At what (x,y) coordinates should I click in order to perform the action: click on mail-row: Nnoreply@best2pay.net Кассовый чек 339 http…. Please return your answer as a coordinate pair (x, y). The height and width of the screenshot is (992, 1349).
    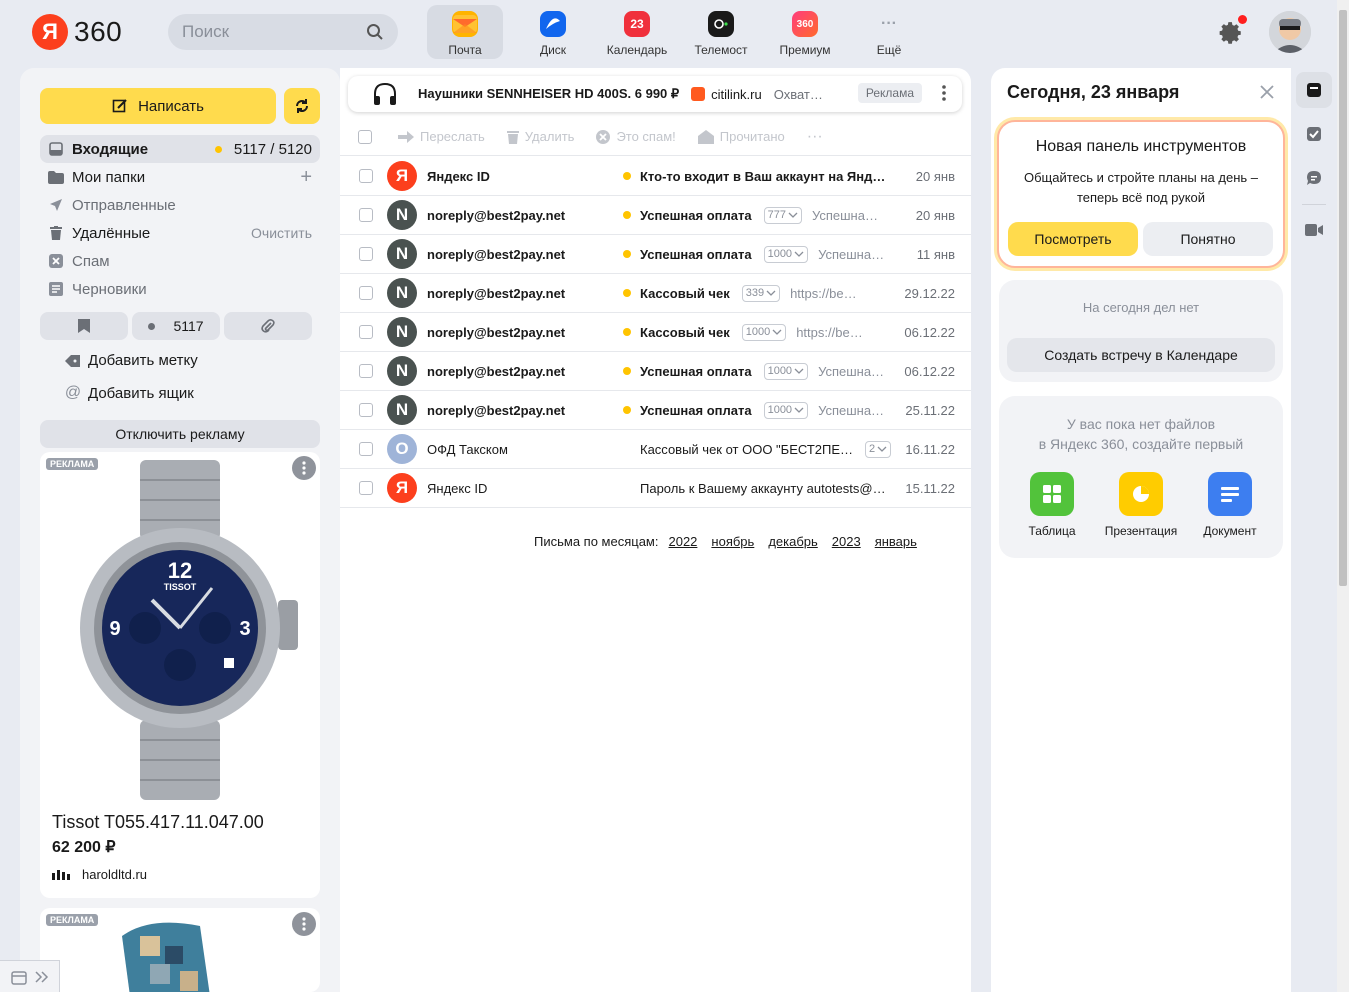
    Looking at the image, I should click on (655, 293).